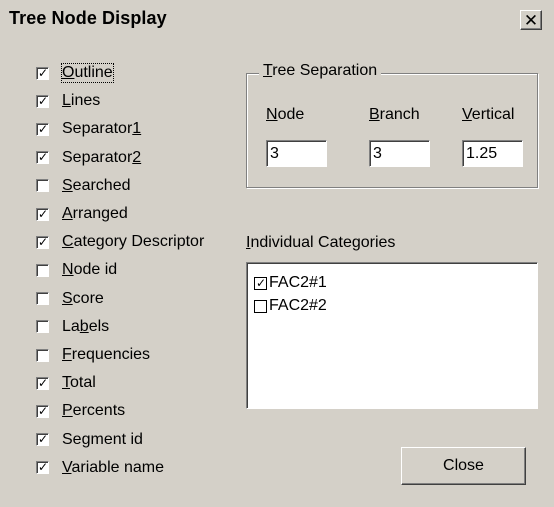  I want to click on option-label: Labels, so click(86, 326).